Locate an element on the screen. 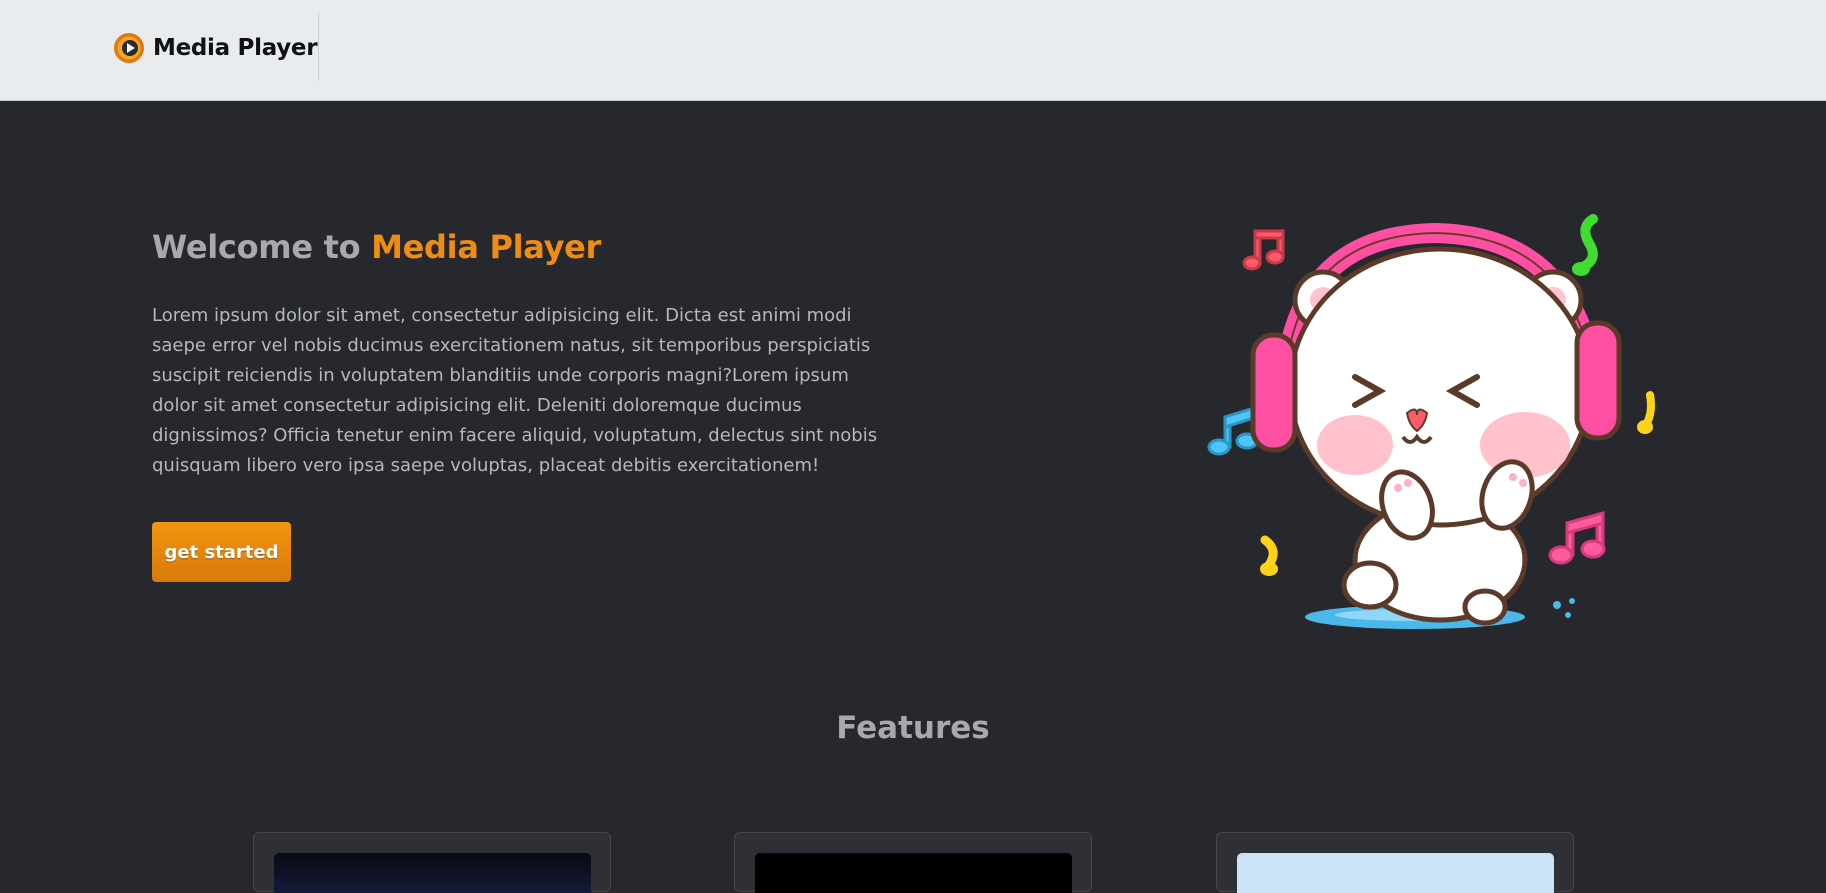 The image size is (1826, 893). features-heading: Features is located at coordinates (913, 728).